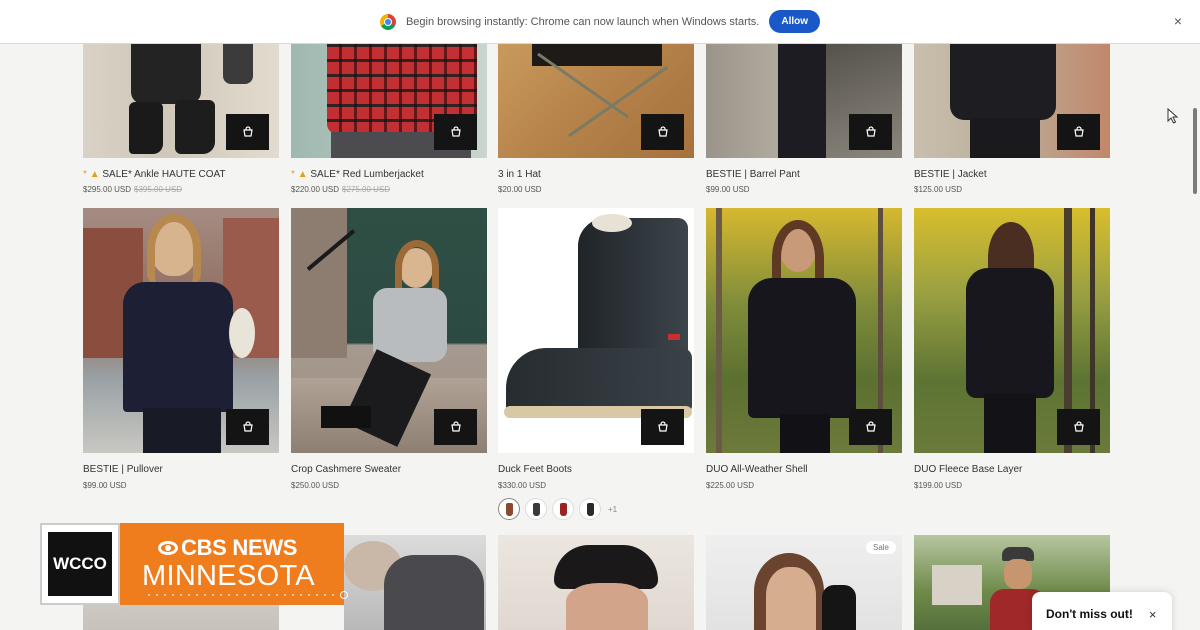 This screenshot has height=630, width=1200. I want to click on product-card: BESTIE | Pullover $99.00 USD, so click(181, 349).